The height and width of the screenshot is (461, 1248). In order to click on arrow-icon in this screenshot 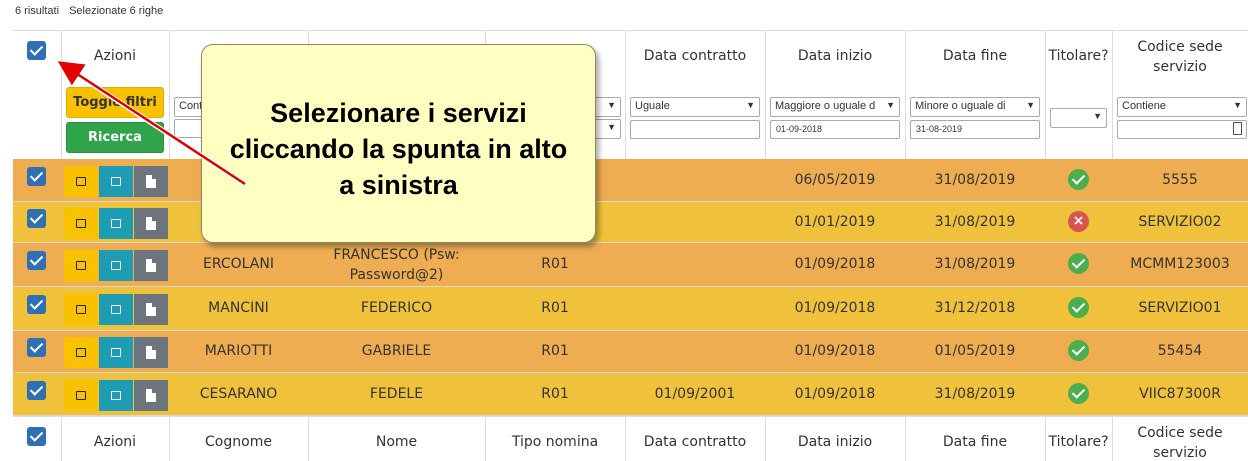, I will do `click(151, 123)`.